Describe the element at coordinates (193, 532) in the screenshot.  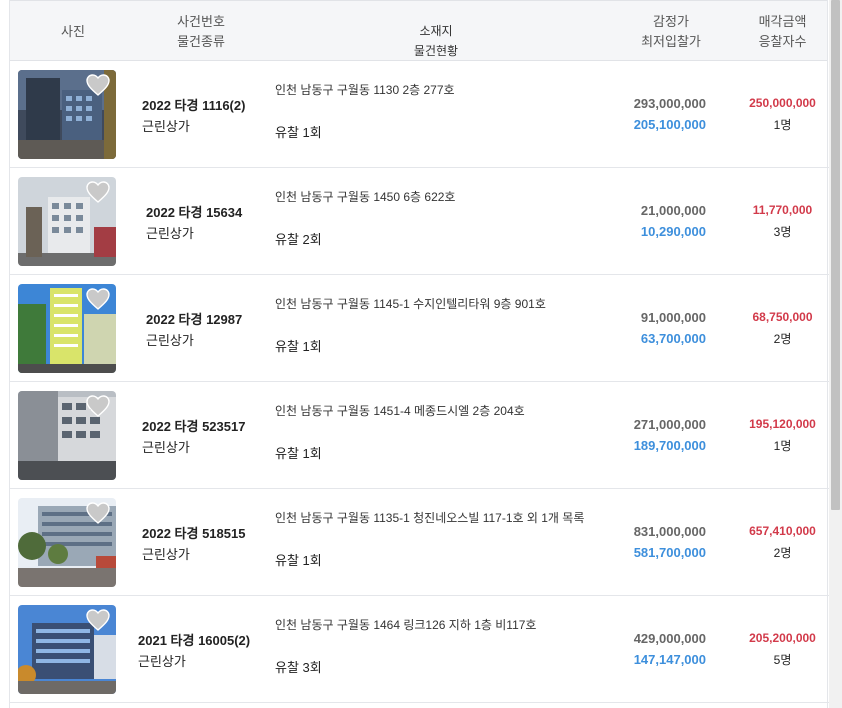
I see `case-number: 2022 타경 518515` at that location.